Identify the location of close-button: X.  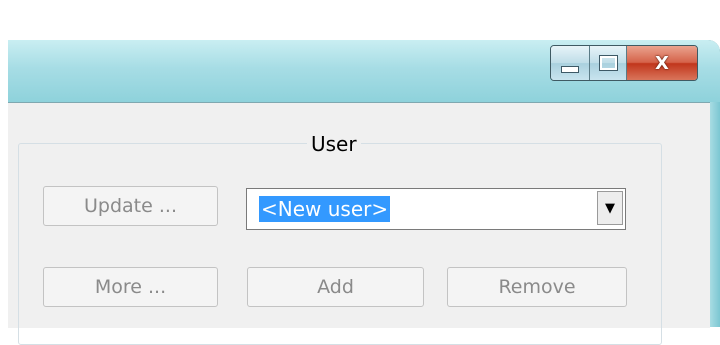
(662, 63).